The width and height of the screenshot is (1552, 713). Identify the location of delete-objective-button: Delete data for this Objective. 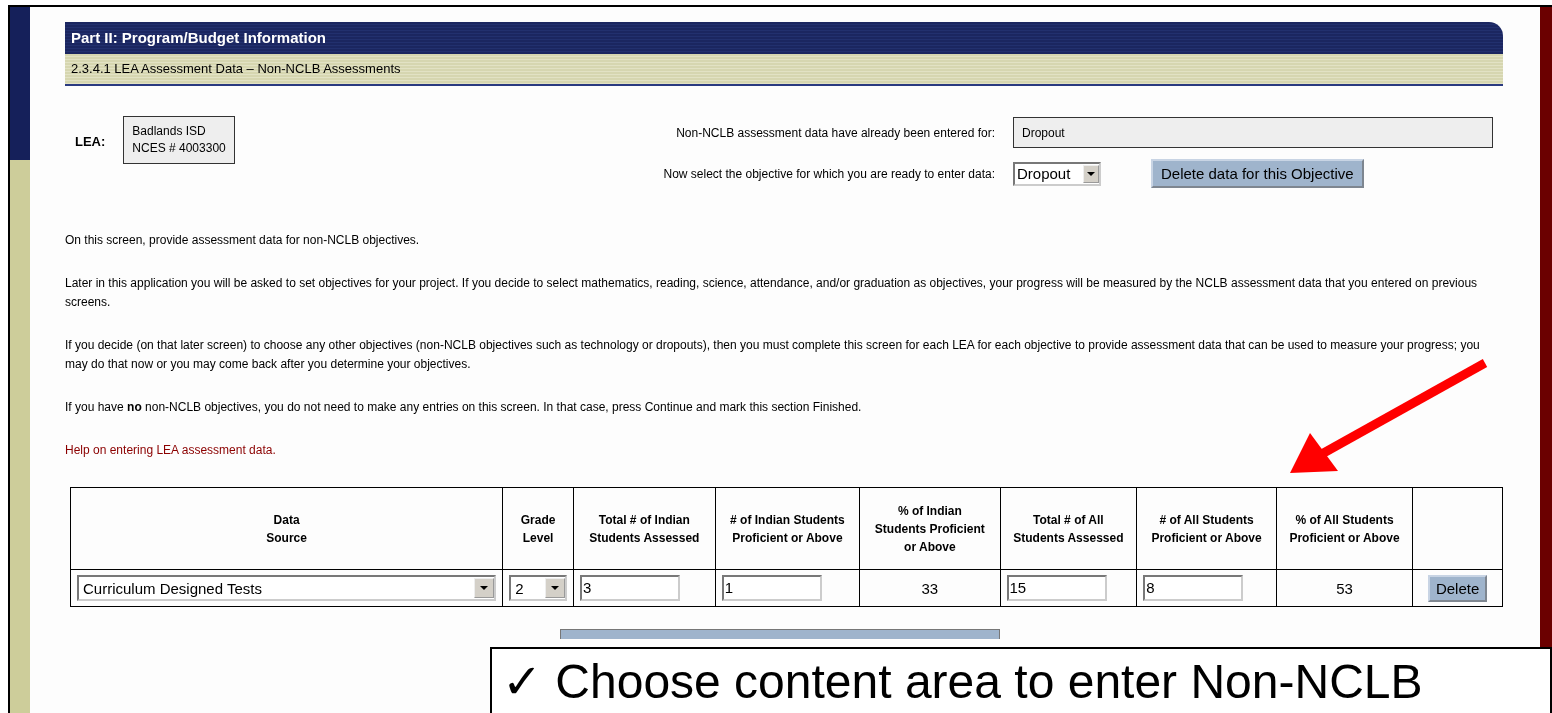
(1257, 173).